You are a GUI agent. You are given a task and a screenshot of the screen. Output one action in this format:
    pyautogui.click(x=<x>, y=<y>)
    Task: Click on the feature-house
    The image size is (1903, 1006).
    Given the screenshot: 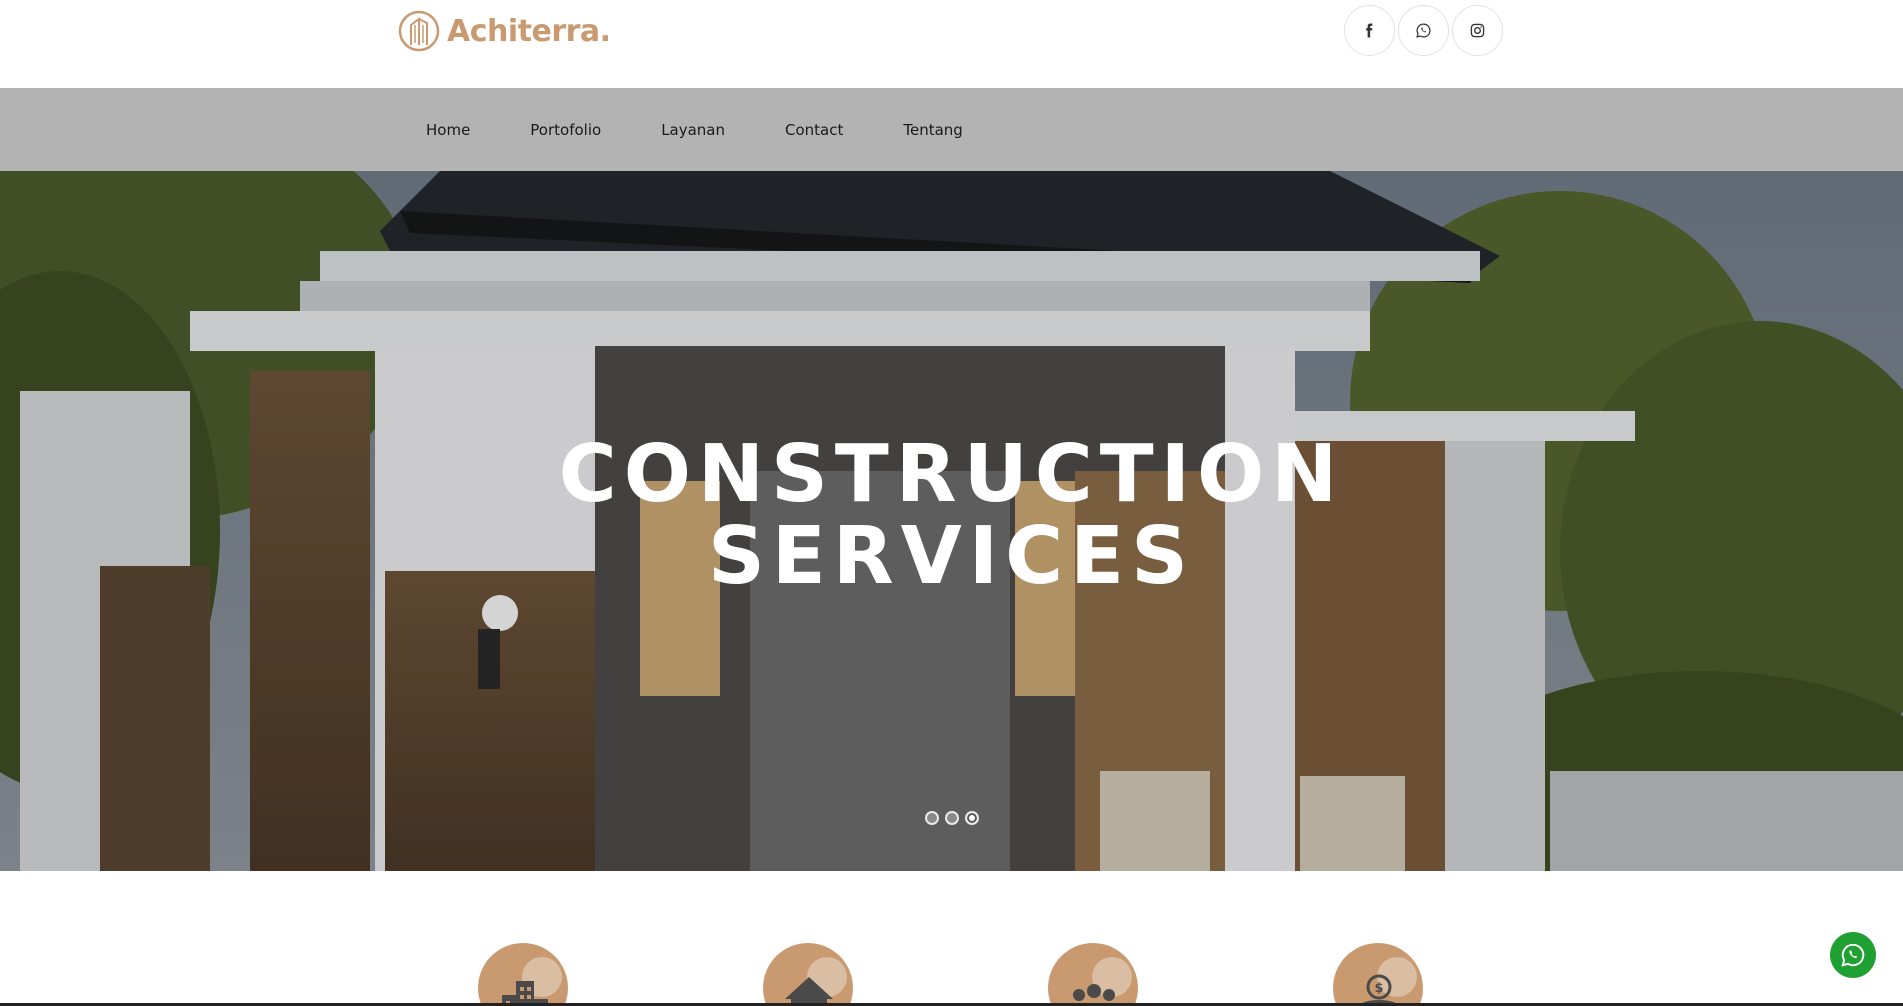 What is the action you would take?
    pyautogui.click(x=808, y=974)
    